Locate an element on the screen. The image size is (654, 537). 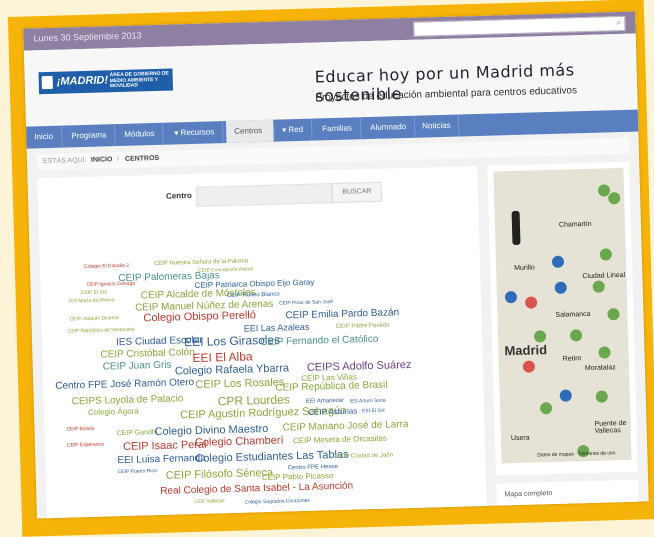
centro-link: Colegio Ágora is located at coordinates (113, 412).